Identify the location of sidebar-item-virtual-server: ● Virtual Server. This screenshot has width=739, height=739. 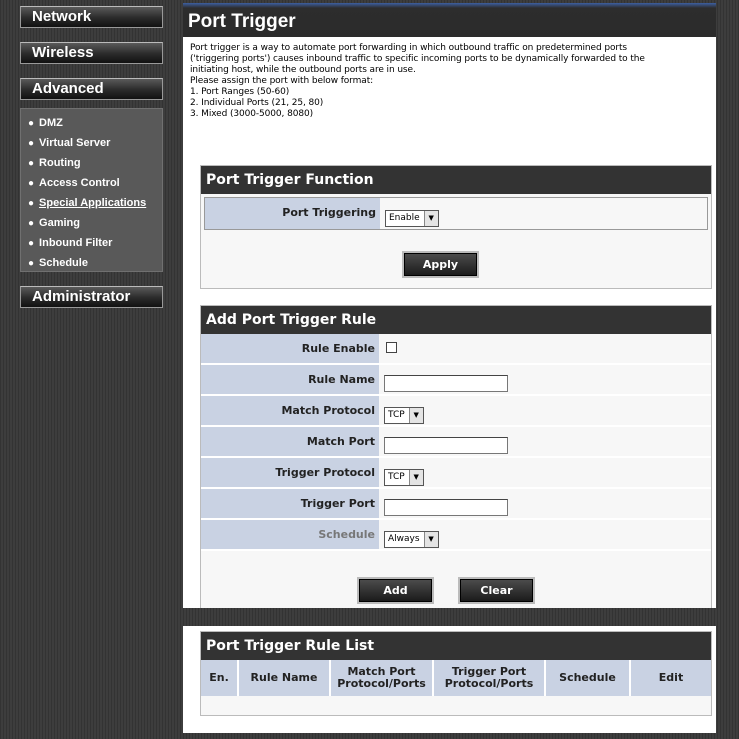
(69, 145).